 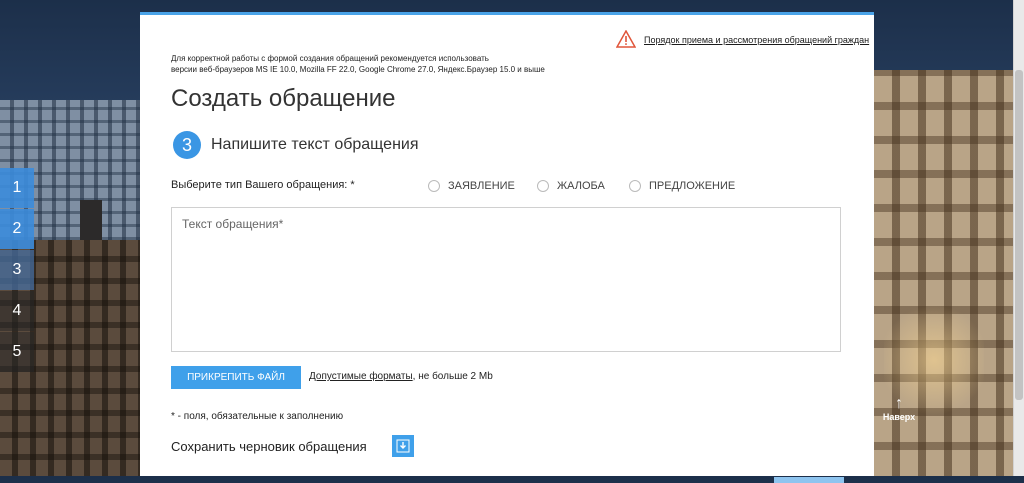 What do you see at coordinates (236, 377) in the screenshot?
I see `attach-file-button: ПРИКРЕПИТЬ ФАЙЛ` at bounding box center [236, 377].